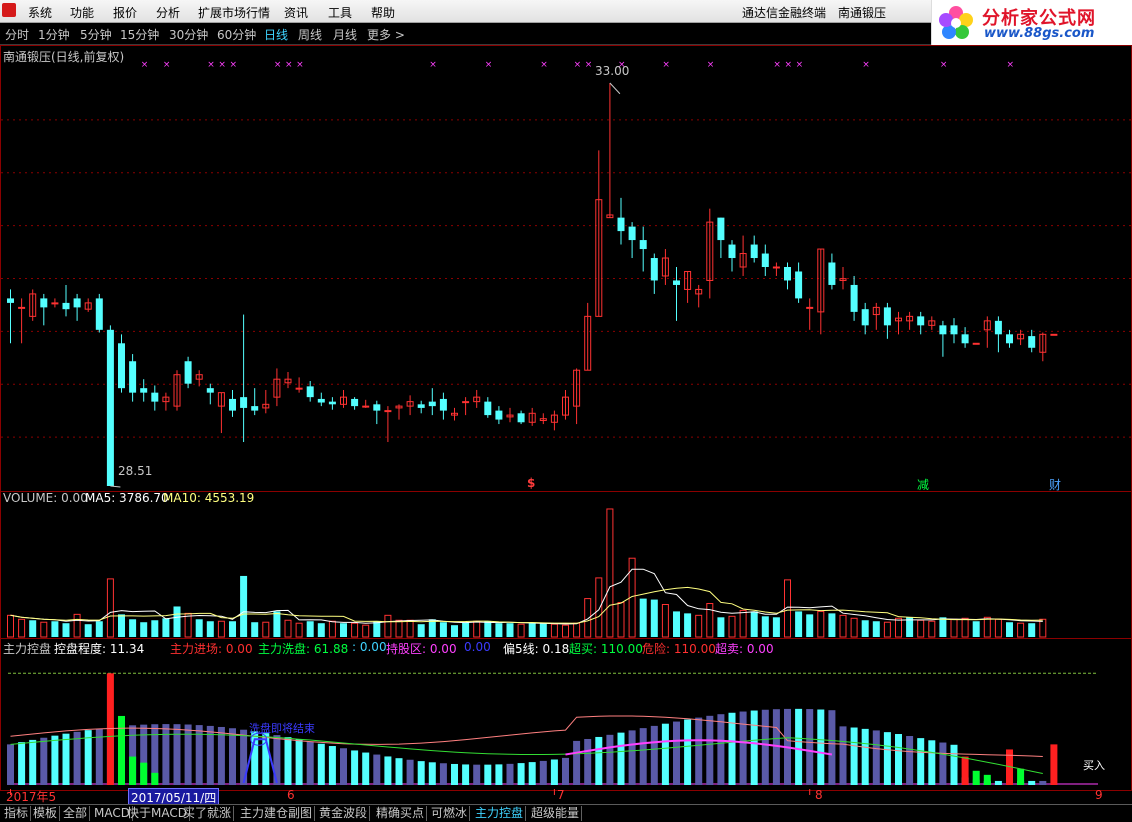 The width and height of the screenshot is (1132, 822). I want to click on tab-main-control: 主力控盘, so click(500, 813).